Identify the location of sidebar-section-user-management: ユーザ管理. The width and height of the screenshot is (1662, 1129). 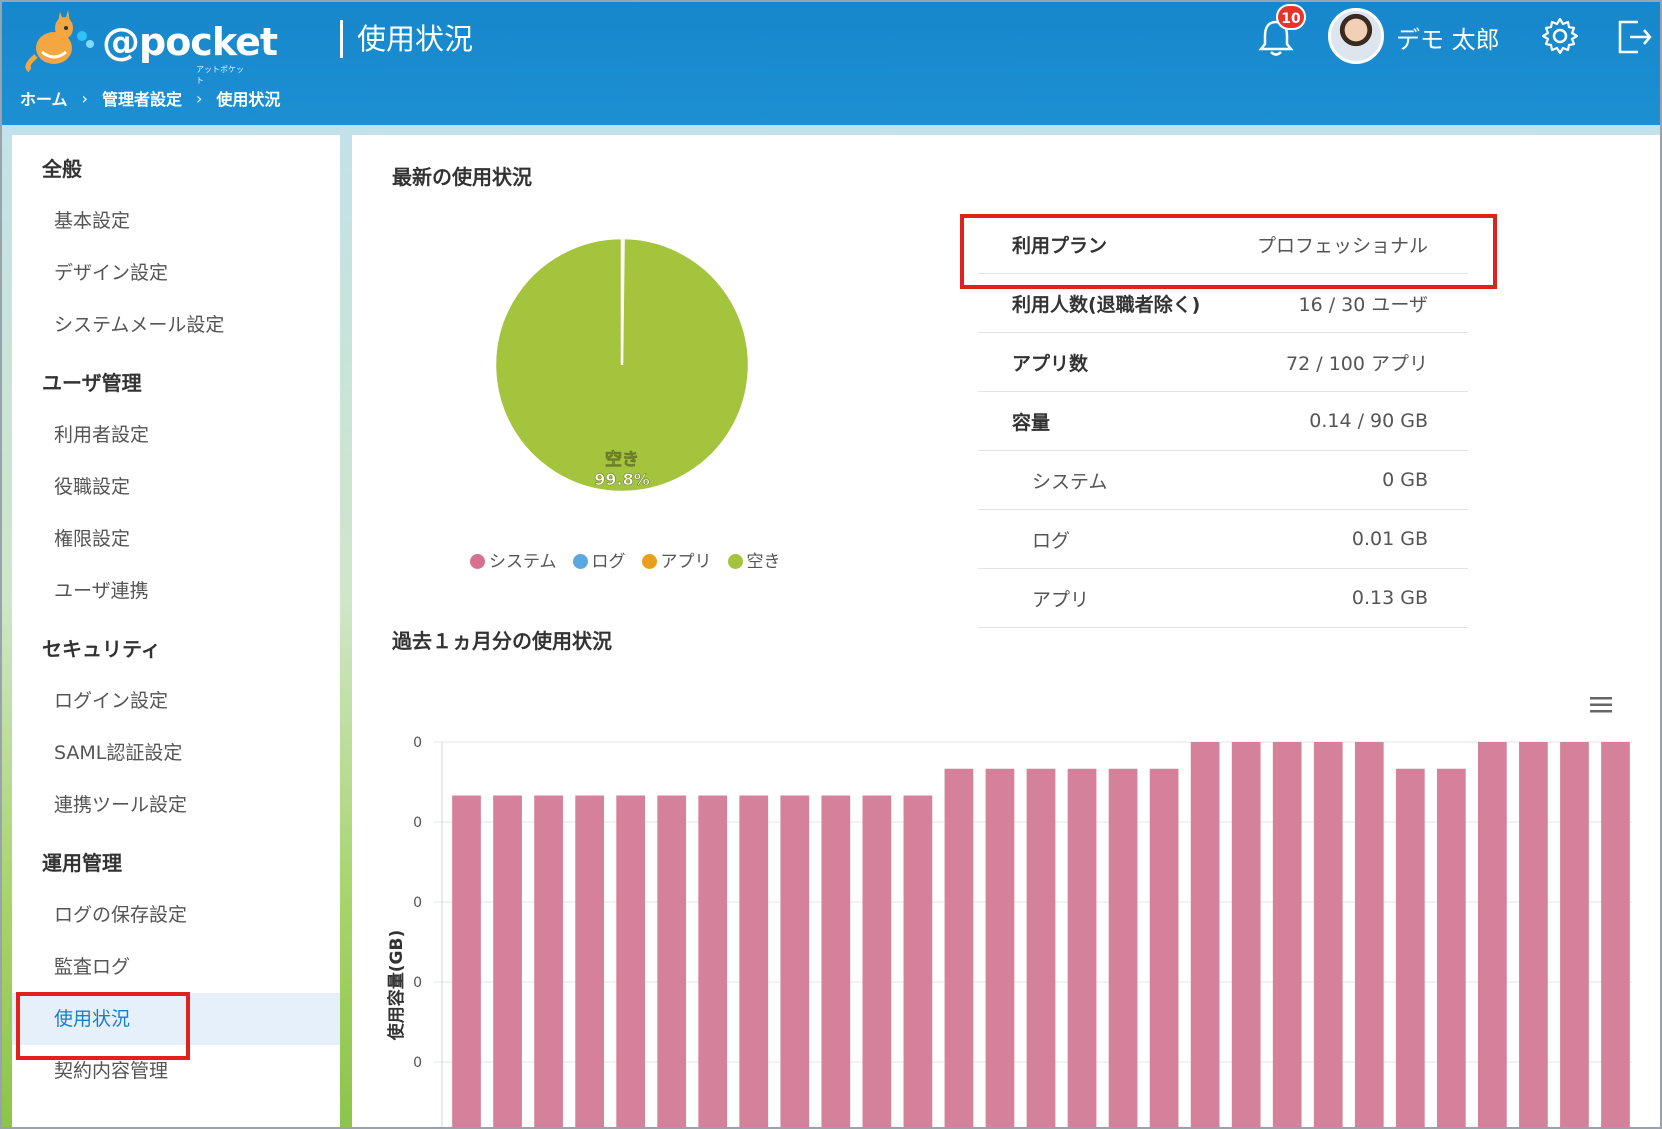
(92, 383).